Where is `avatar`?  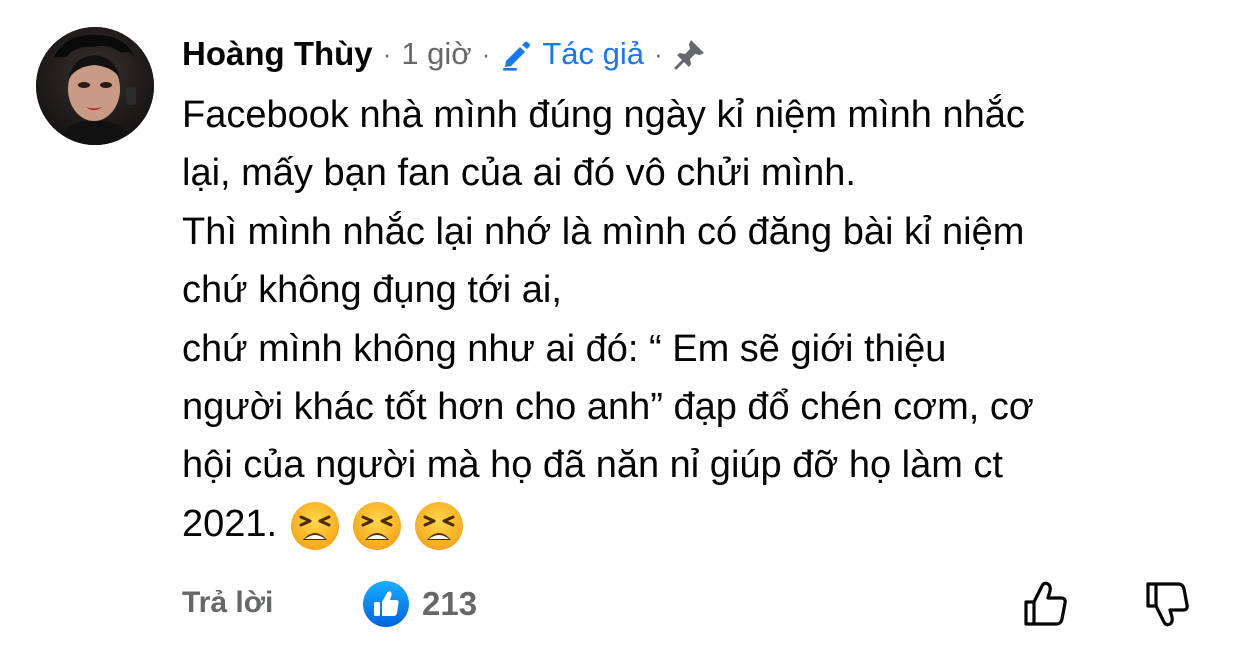
avatar is located at coordinates (95, 86).